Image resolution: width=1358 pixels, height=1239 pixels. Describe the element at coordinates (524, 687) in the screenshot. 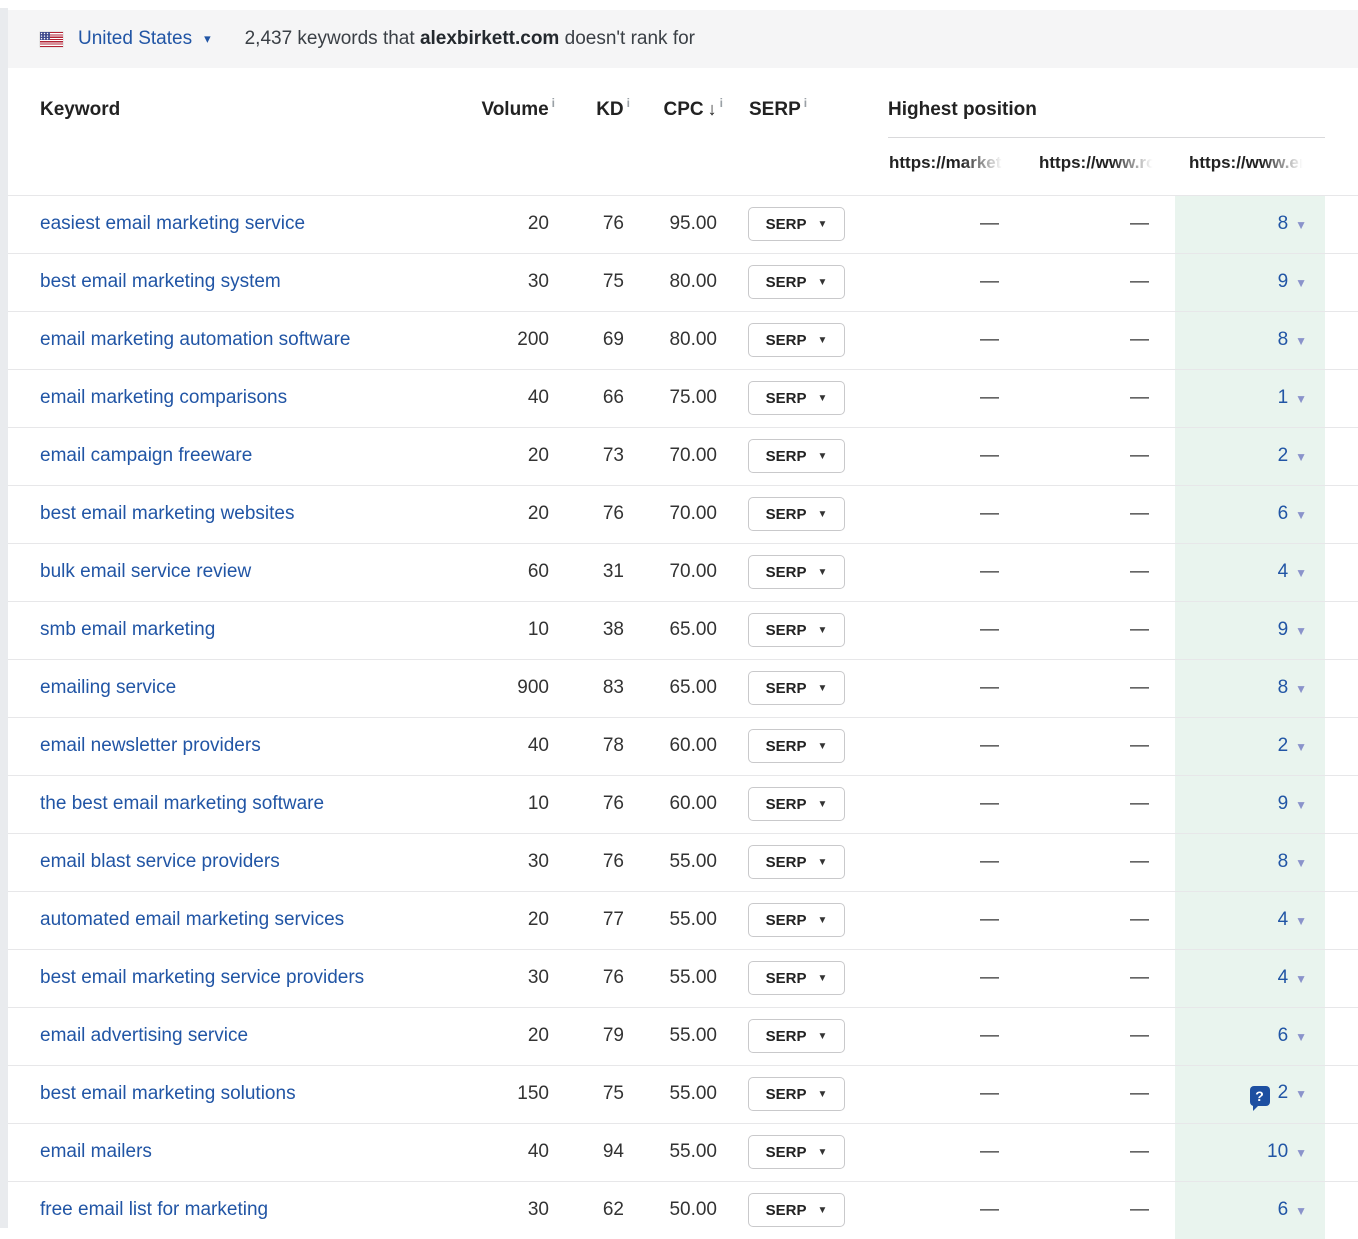

I see `volume-cell: 900` at that location.